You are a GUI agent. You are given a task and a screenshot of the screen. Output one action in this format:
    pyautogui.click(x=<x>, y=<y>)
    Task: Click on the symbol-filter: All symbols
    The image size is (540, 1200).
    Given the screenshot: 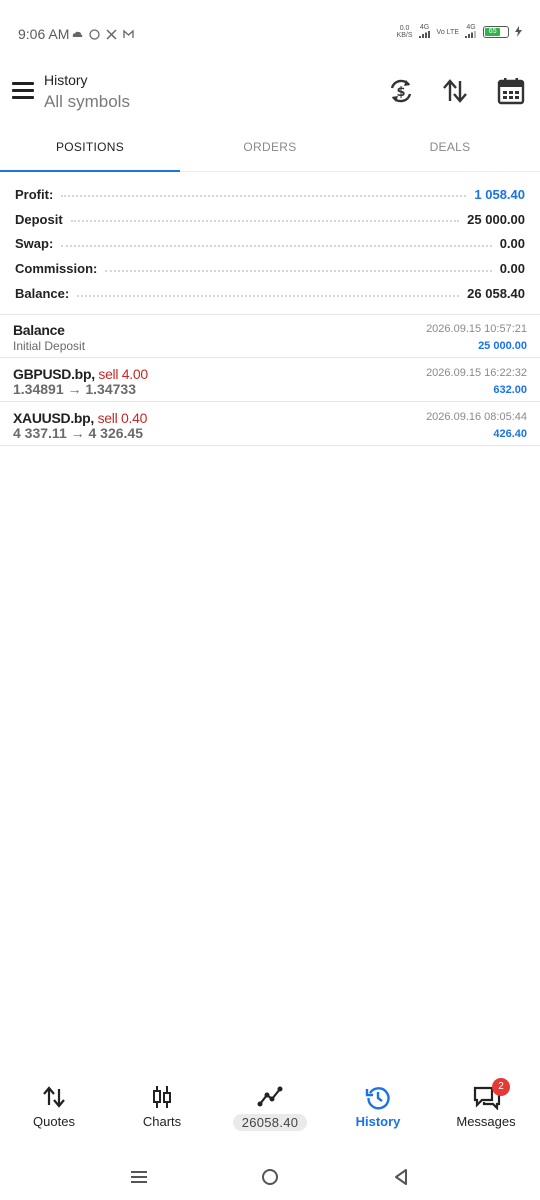 What is the action you would take?
    pyautogui.click(x=87, y=102)
    